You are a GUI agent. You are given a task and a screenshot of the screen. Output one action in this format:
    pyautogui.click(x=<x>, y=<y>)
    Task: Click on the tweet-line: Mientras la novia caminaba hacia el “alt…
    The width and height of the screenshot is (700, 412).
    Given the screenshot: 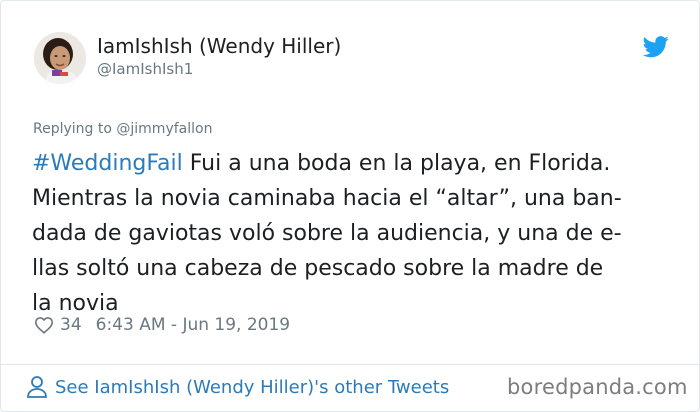 What is the action you would take?
    pyautogui.click(x=327, y=198)
    